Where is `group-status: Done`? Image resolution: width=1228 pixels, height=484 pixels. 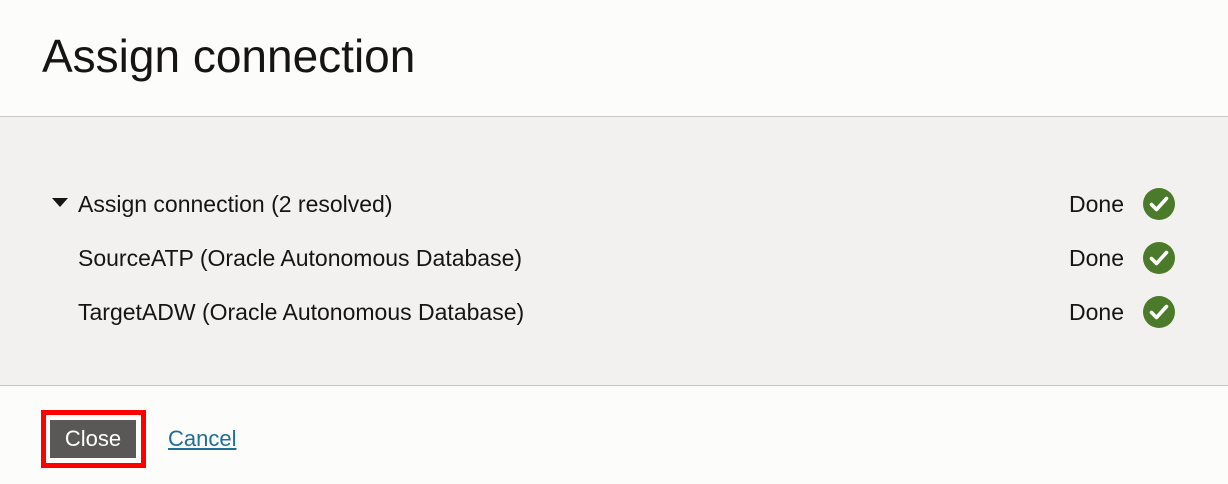 group-status: Done is located at coordinates (1096, 204).